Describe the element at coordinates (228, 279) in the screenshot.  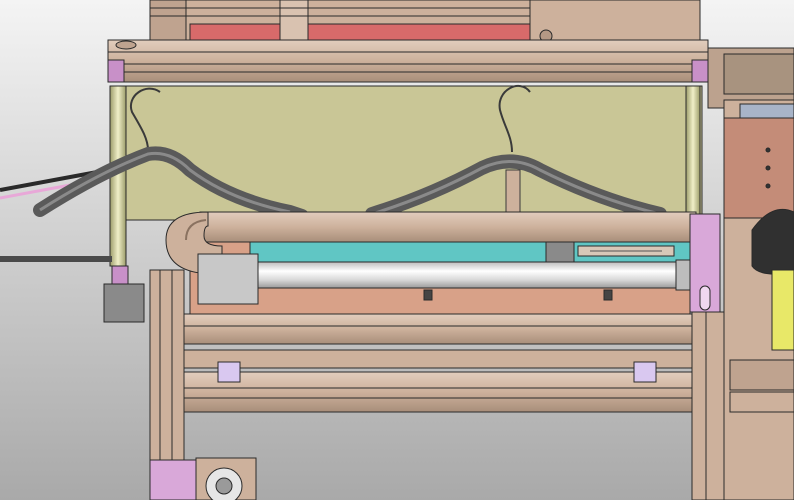
I see `cylinder-end-left` at that location.